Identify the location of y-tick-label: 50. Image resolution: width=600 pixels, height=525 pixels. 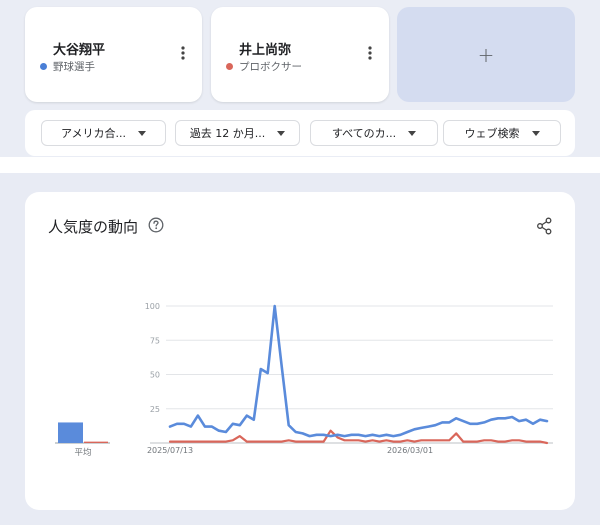
(155, 375).